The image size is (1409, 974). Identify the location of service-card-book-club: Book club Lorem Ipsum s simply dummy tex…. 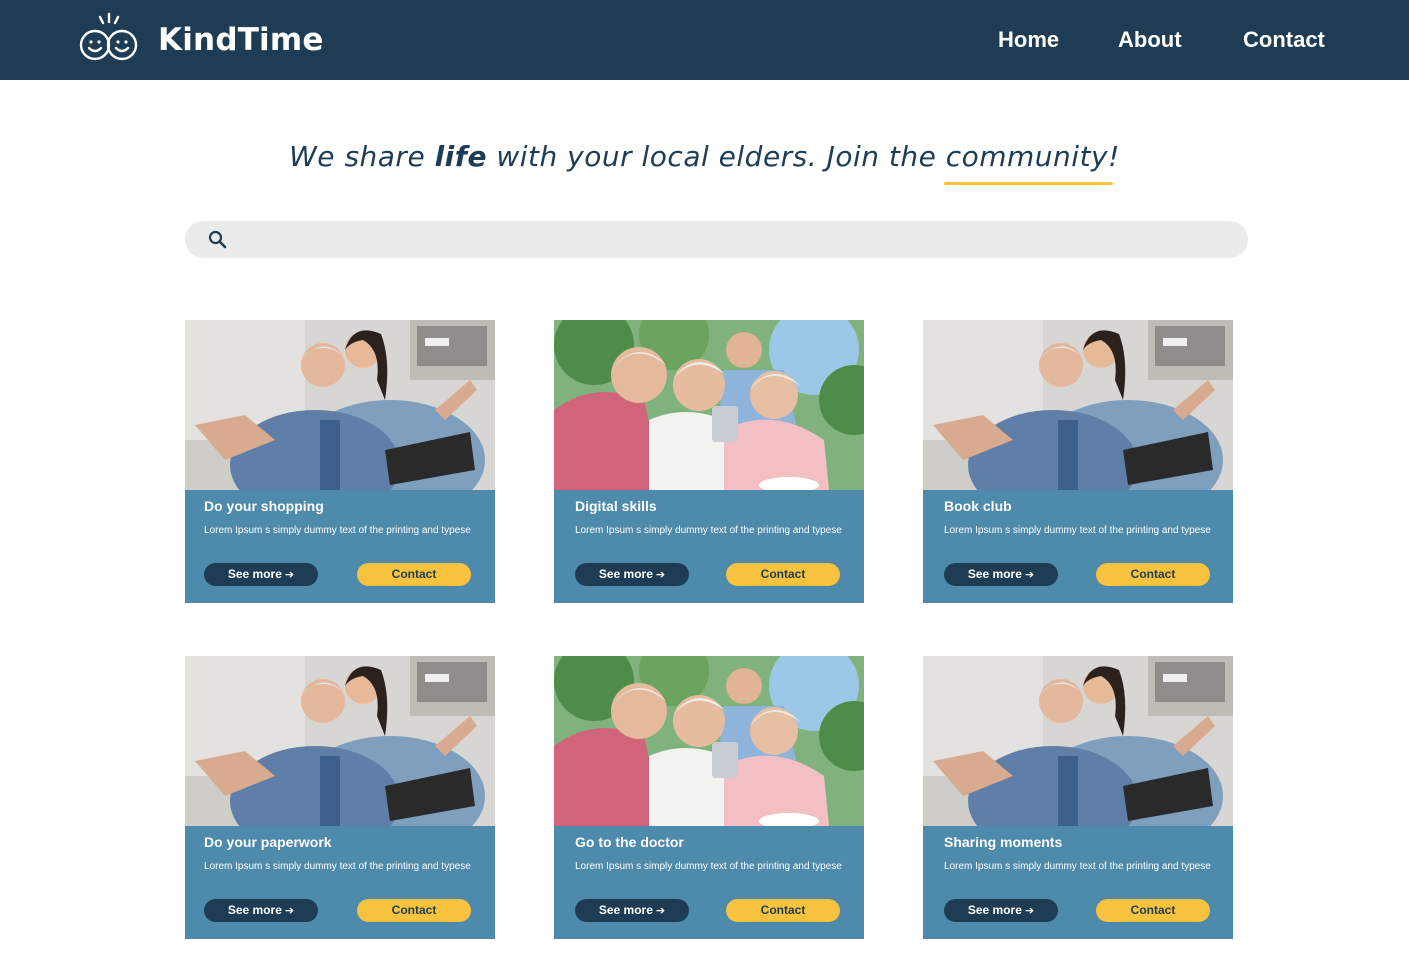
(1078, 461).